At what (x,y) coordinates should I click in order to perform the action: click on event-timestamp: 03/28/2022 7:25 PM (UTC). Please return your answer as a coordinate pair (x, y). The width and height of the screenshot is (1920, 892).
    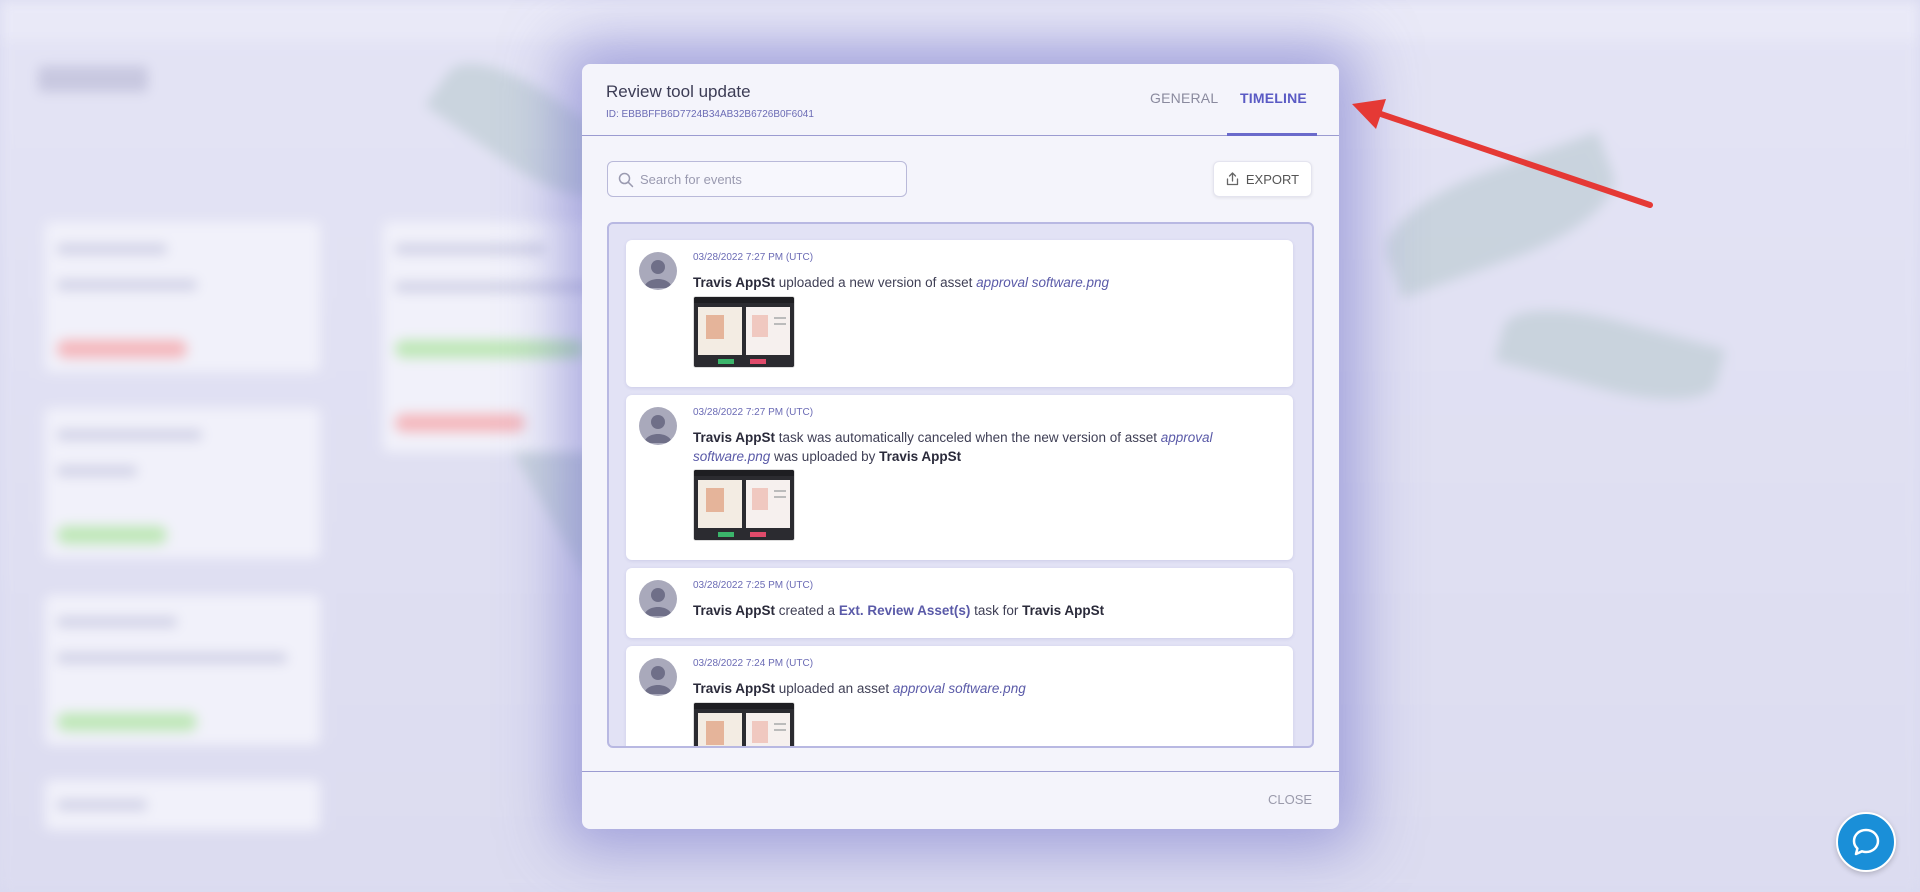
    Looking at the image, I should click on (753, 585).